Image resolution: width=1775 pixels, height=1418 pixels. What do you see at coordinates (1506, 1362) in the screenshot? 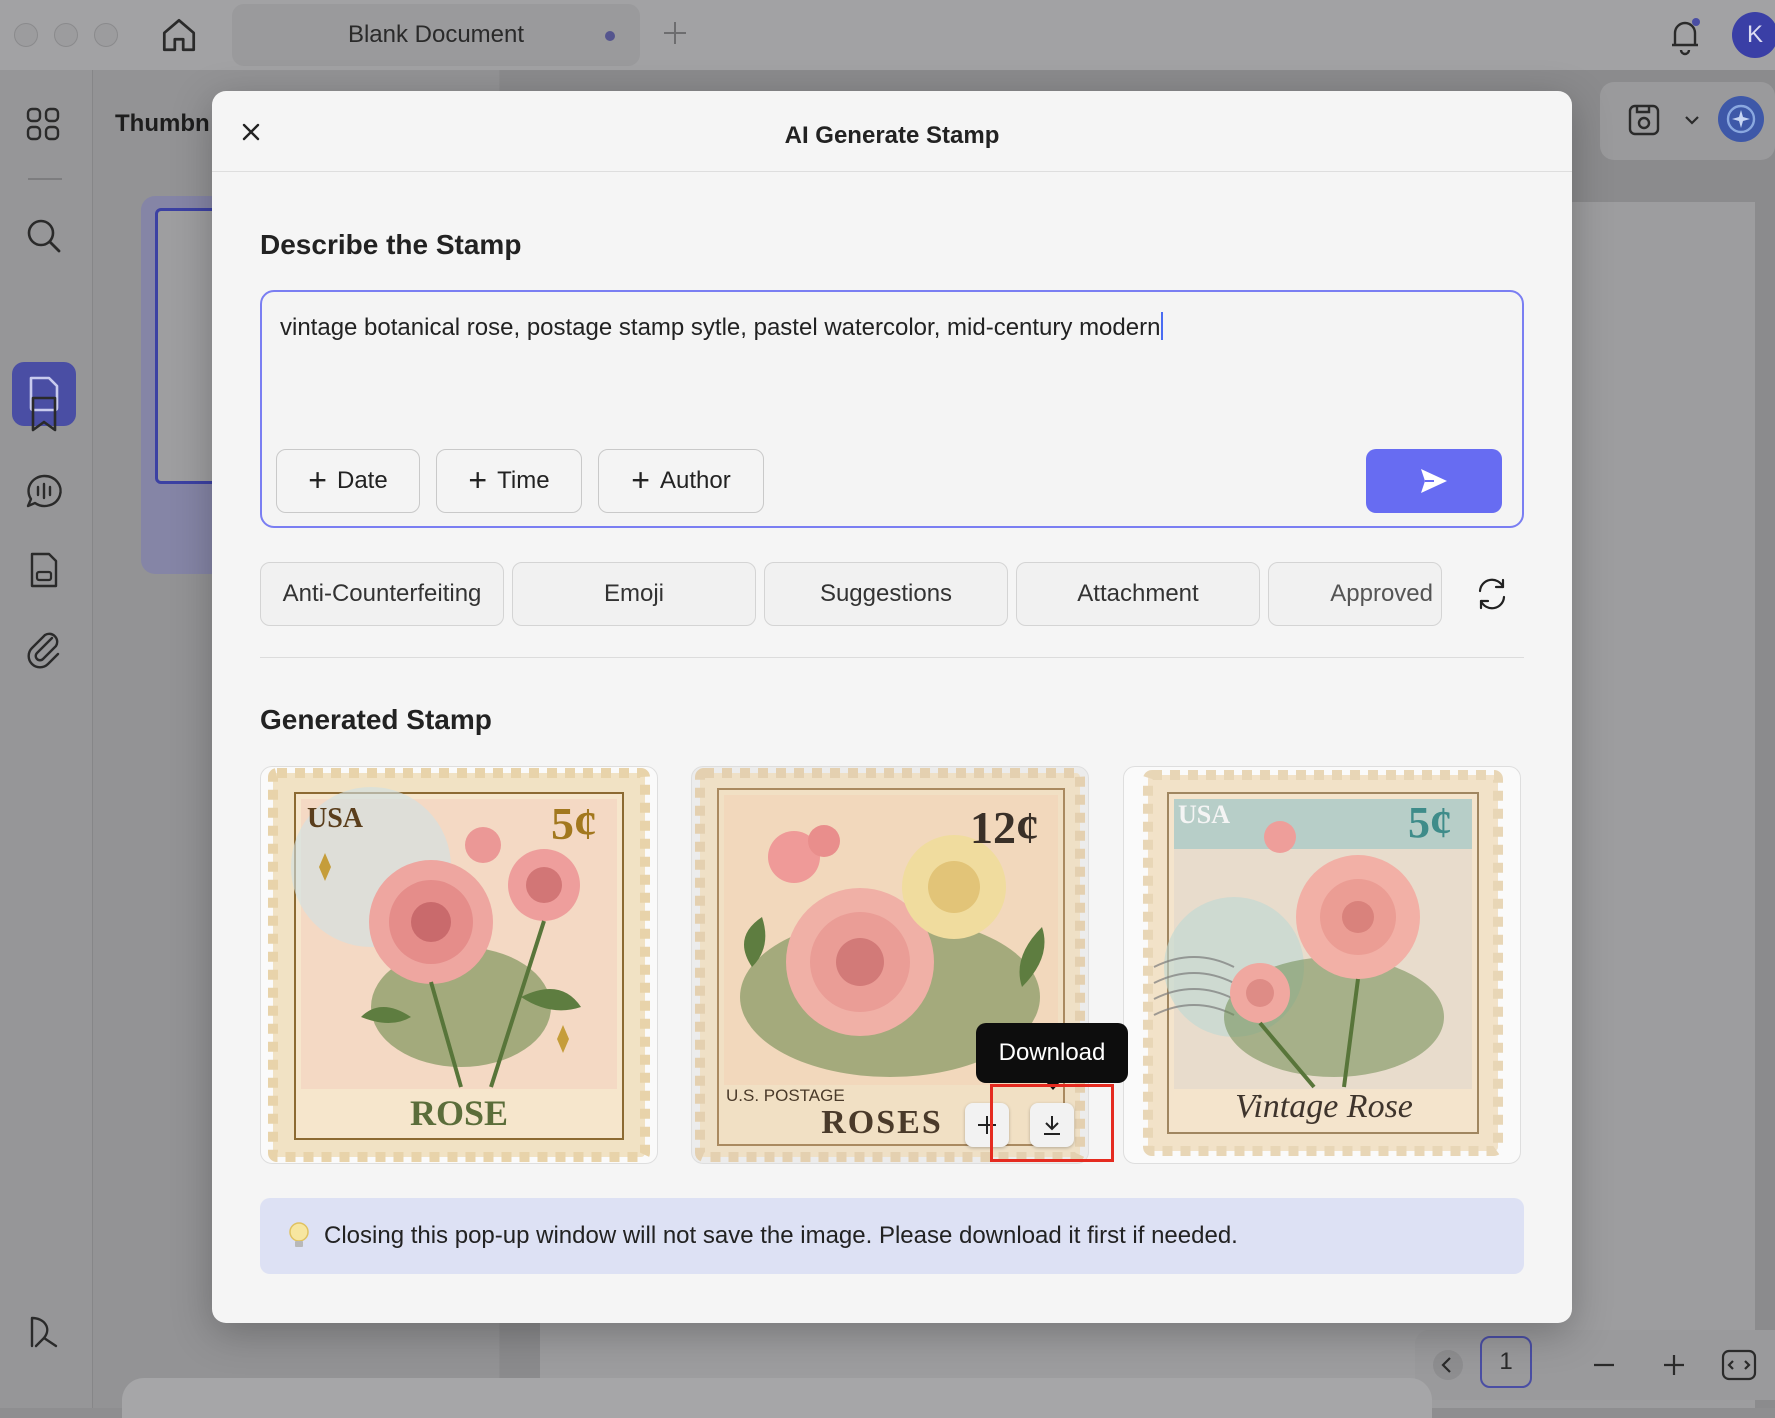
I see `page-number-input: 1` at bounding box center [1506, 1362].